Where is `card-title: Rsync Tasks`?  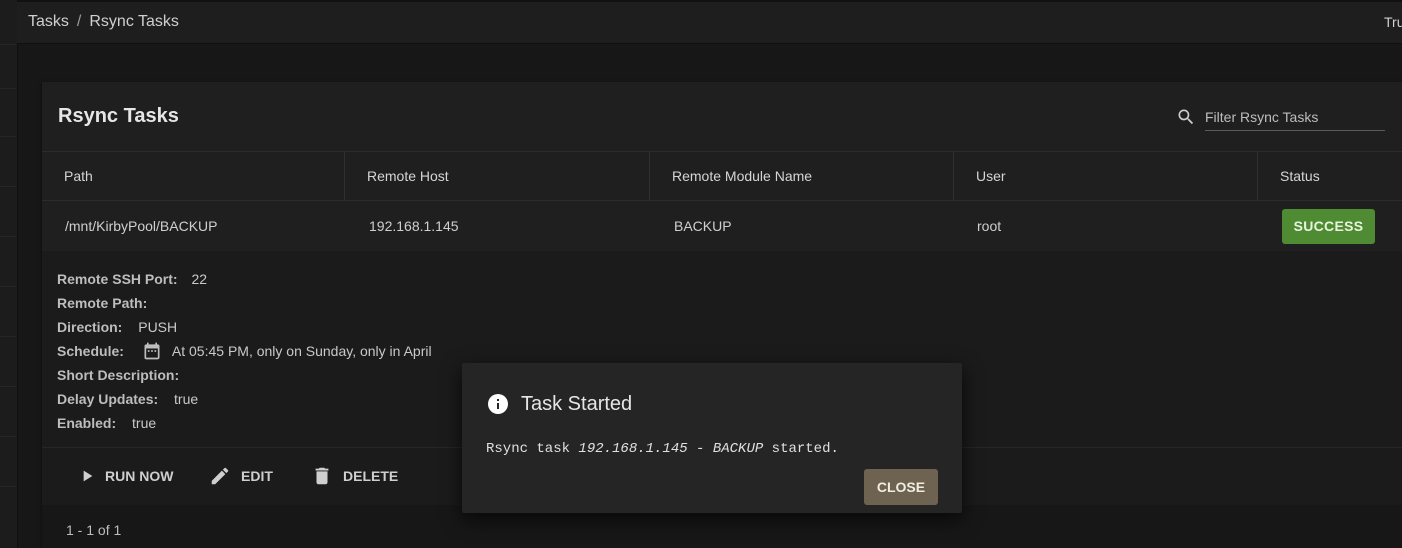
card-title: Rsync Tasks is located at coordinates (118, 116).